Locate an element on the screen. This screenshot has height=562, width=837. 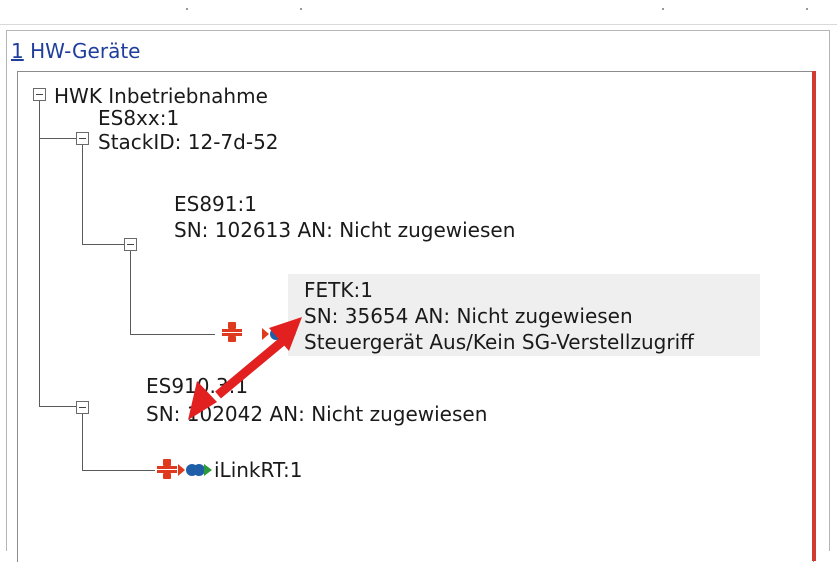
annotation-arrow is located at coordinates (245, 368).